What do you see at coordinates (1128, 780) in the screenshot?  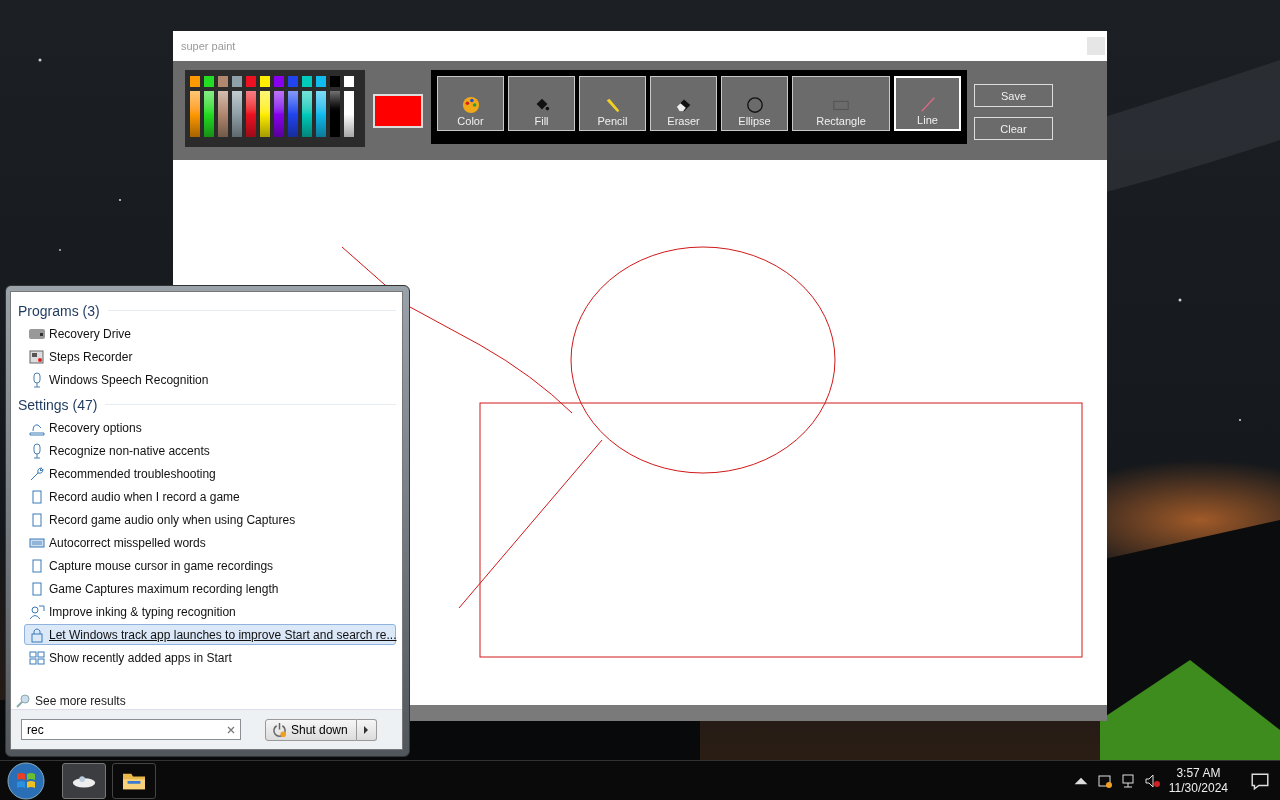 I see `network-icon` at bounding box center [1128, 780].